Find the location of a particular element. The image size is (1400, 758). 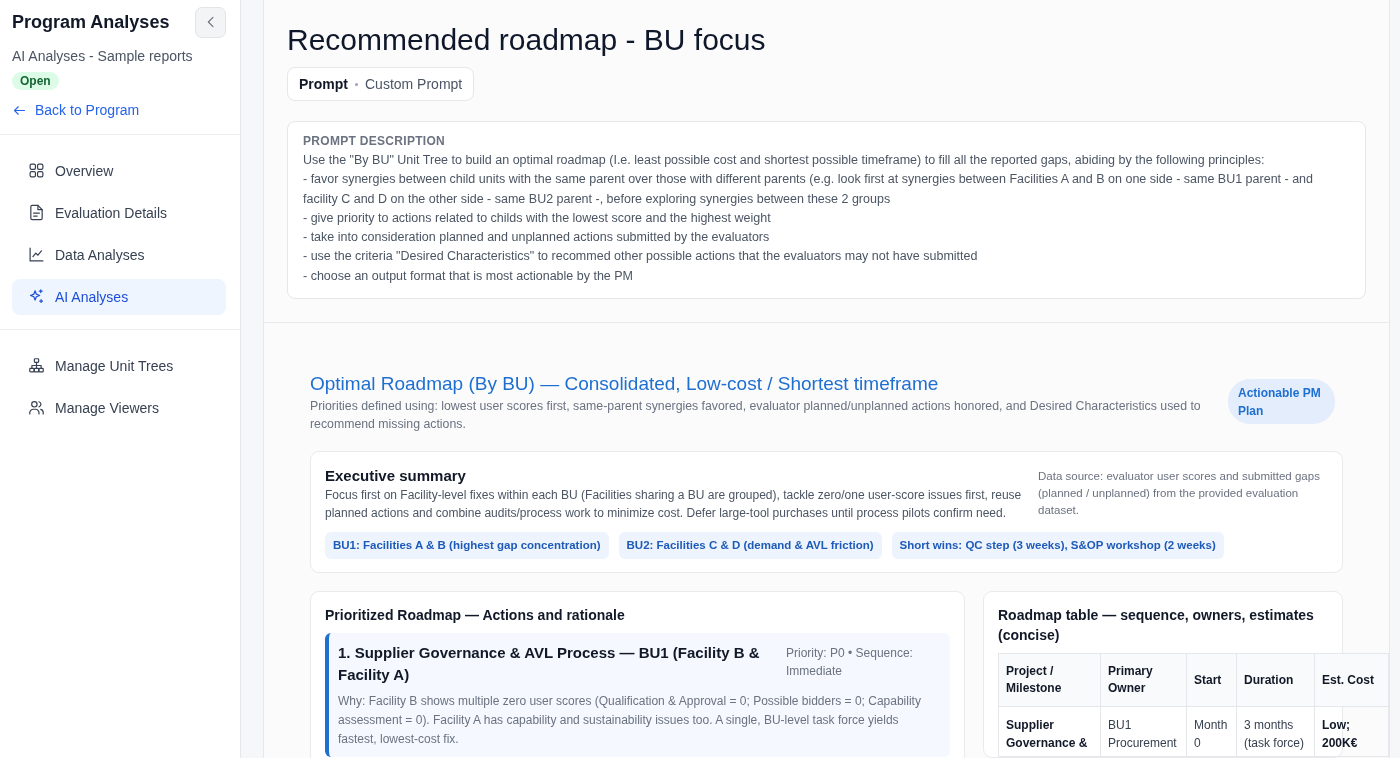

nav-item: AI Analyses is located at coordinates (119, 296).